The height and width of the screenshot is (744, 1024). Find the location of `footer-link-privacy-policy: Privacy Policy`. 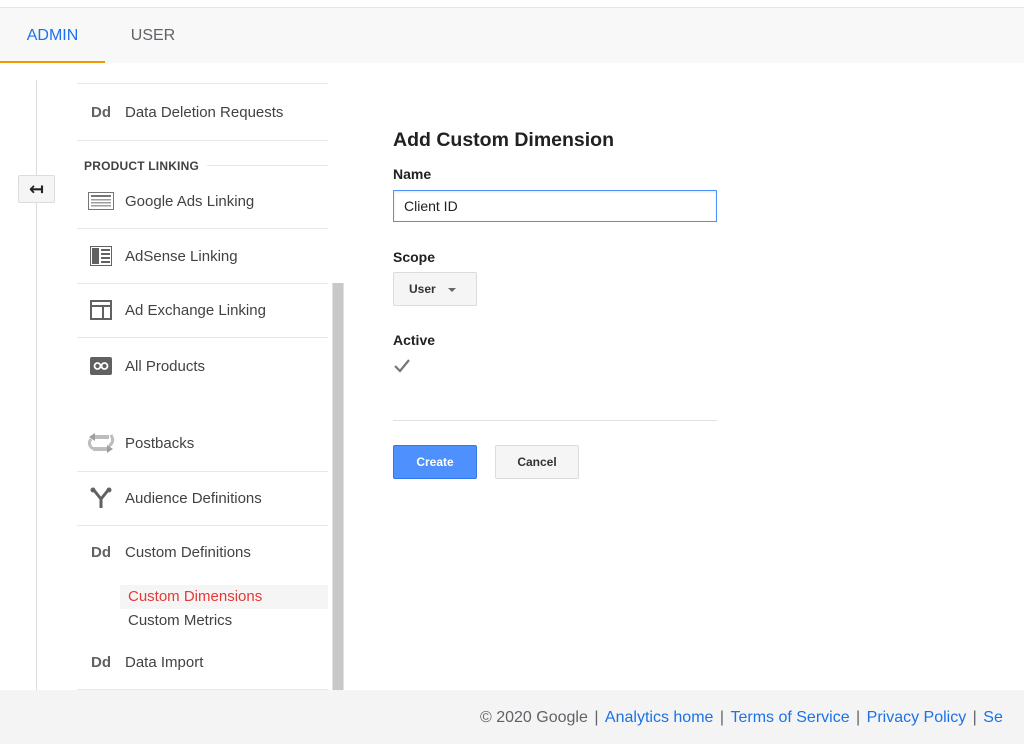

footer-link-privacy-policy: Privacy Policy is located at coordinates (917, 717).